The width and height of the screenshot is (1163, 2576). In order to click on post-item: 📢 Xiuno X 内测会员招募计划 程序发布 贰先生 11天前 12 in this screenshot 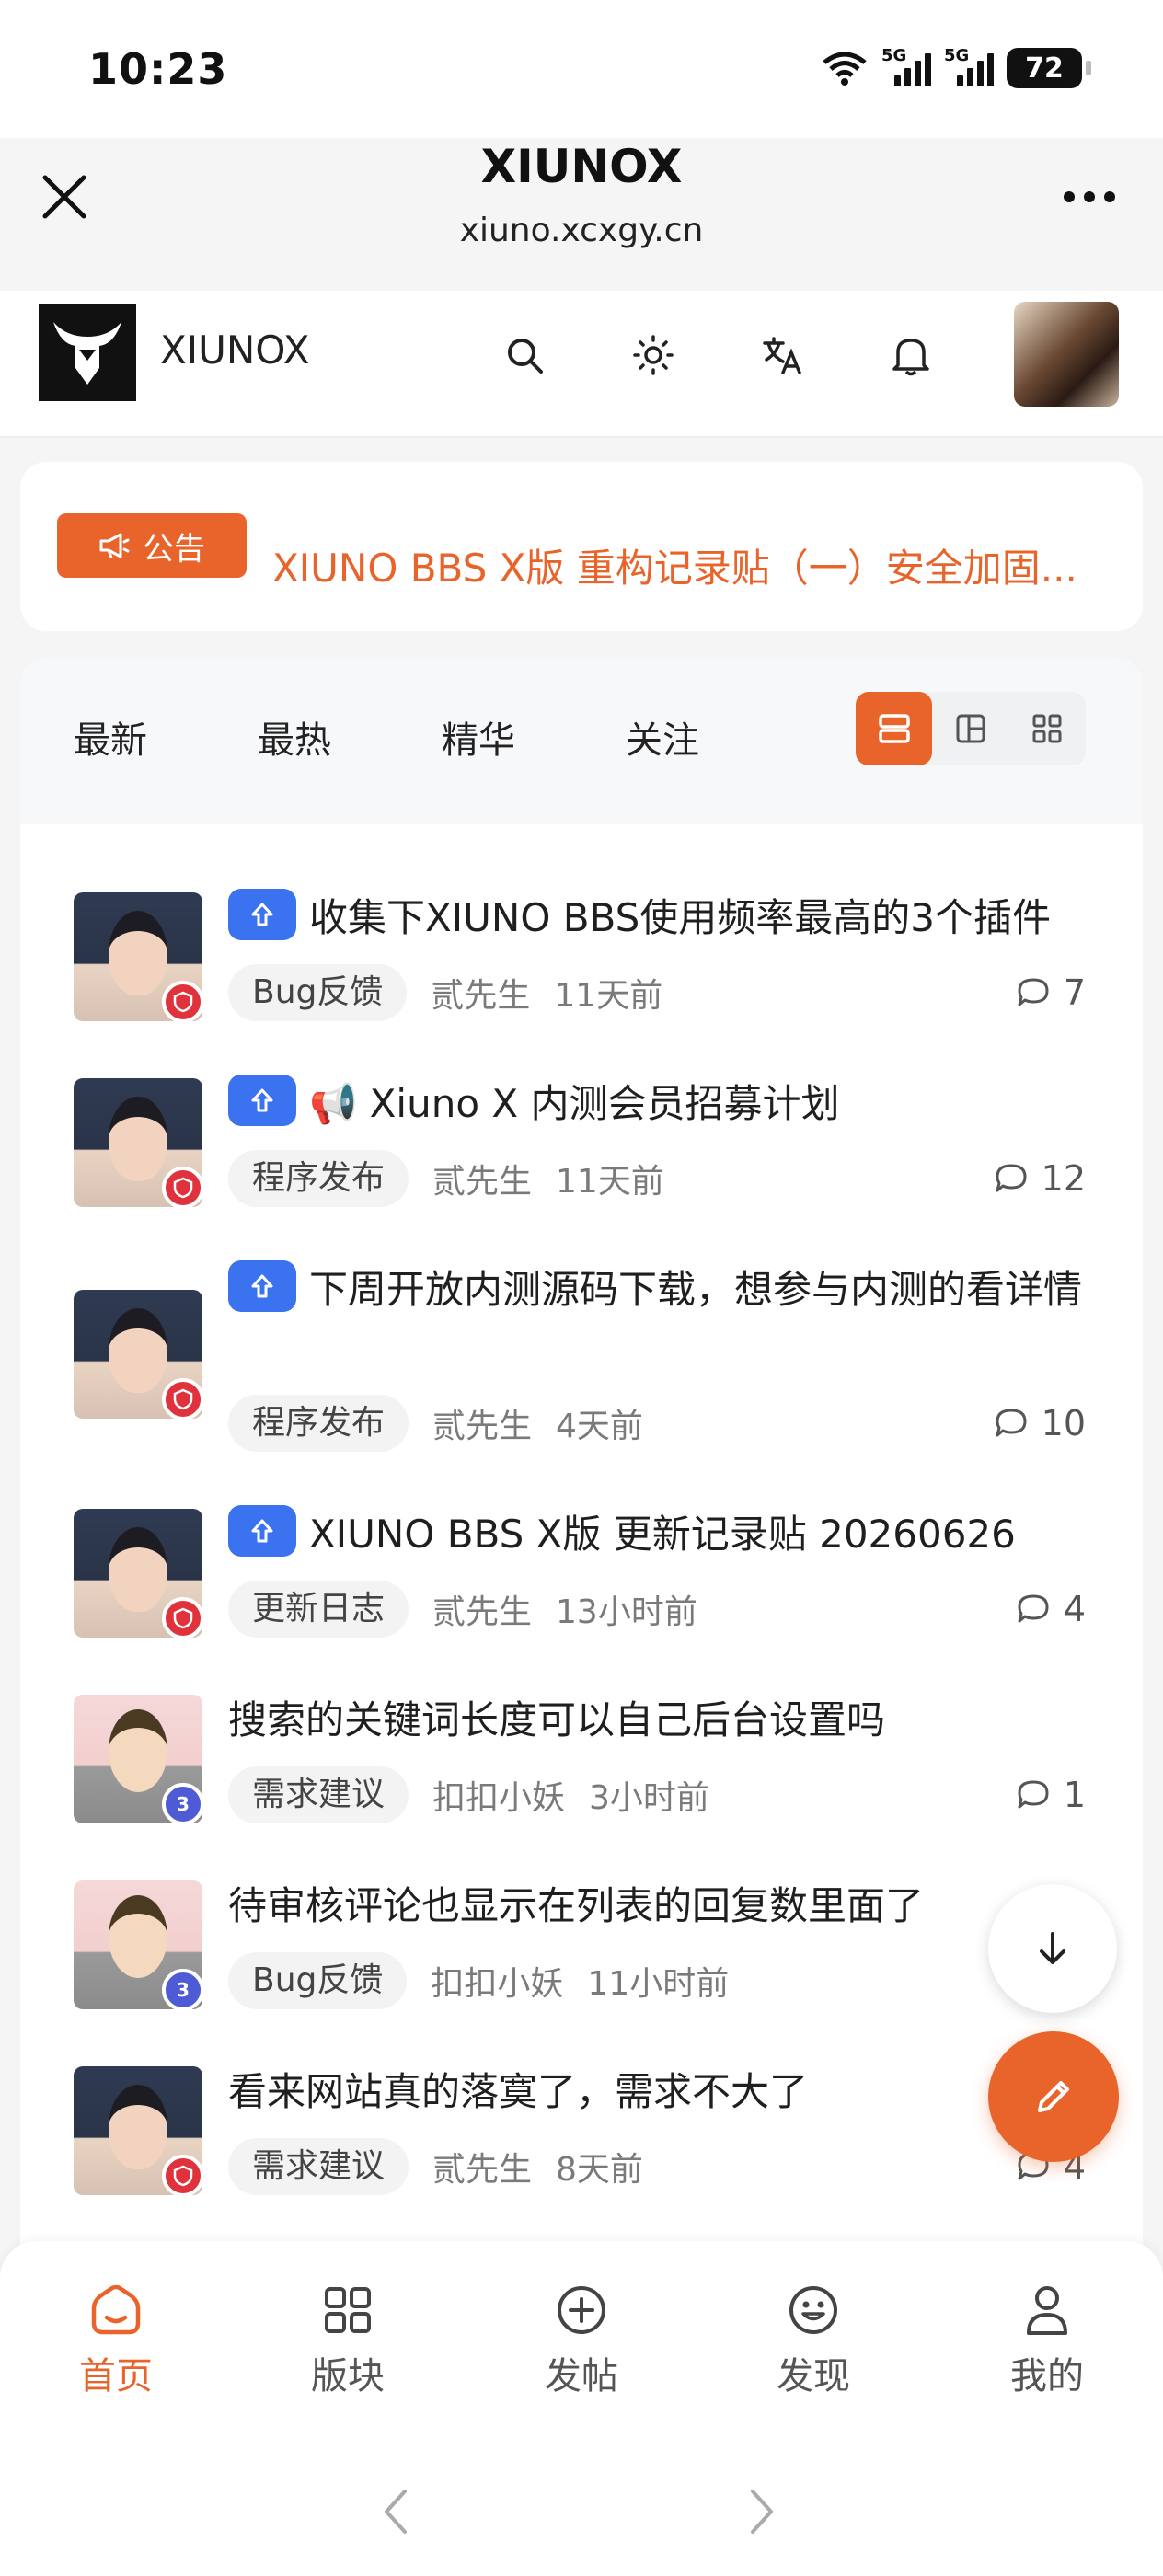, I will do `click(581, 1162)`.